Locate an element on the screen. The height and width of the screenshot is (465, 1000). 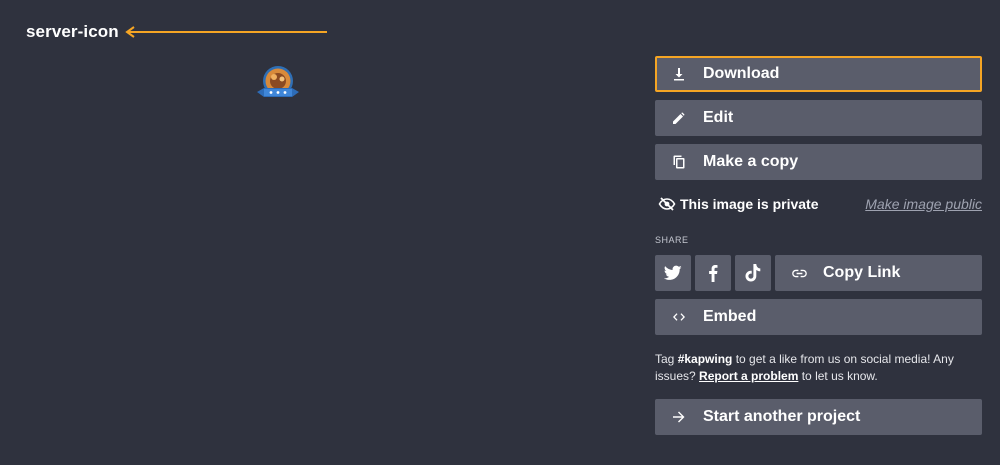
file-title-row: server-icon is located at coordinates (72, 32).